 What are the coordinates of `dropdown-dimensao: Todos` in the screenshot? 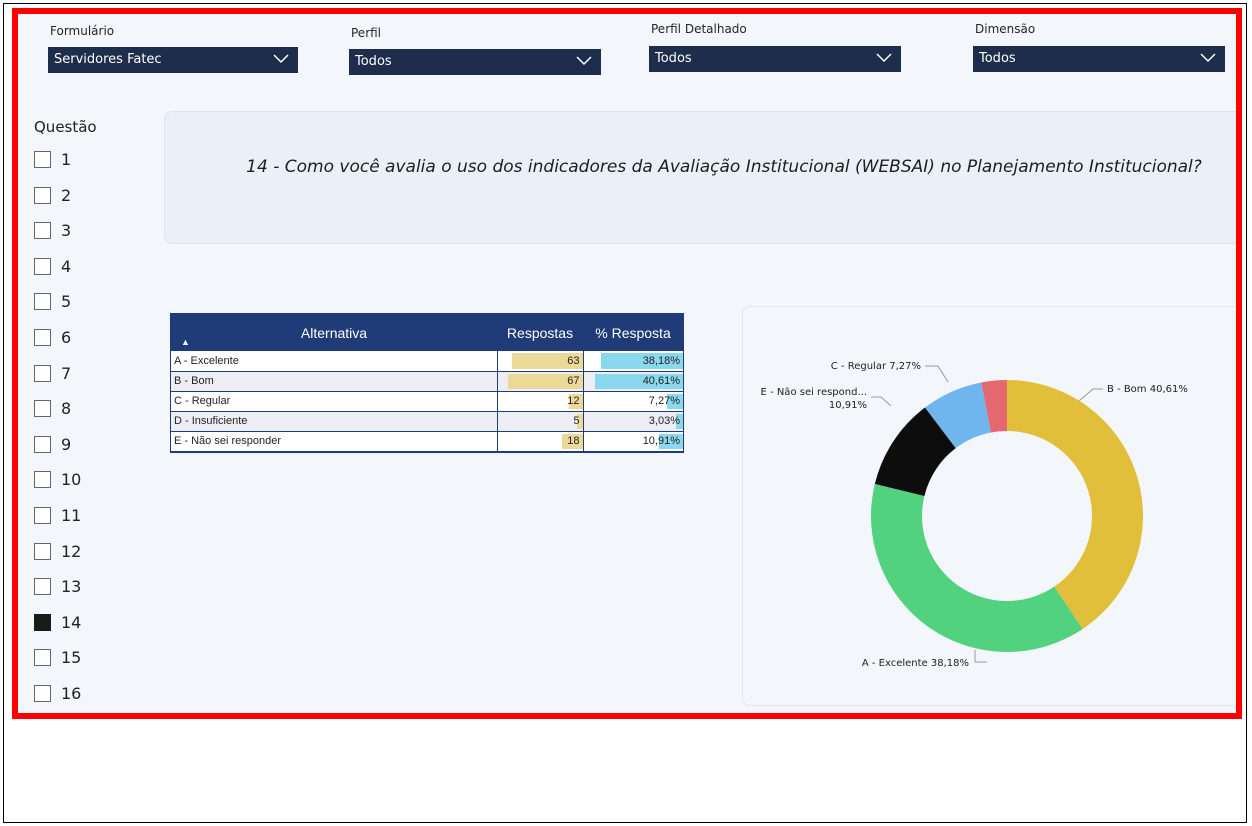 It's located at (1099, 59).